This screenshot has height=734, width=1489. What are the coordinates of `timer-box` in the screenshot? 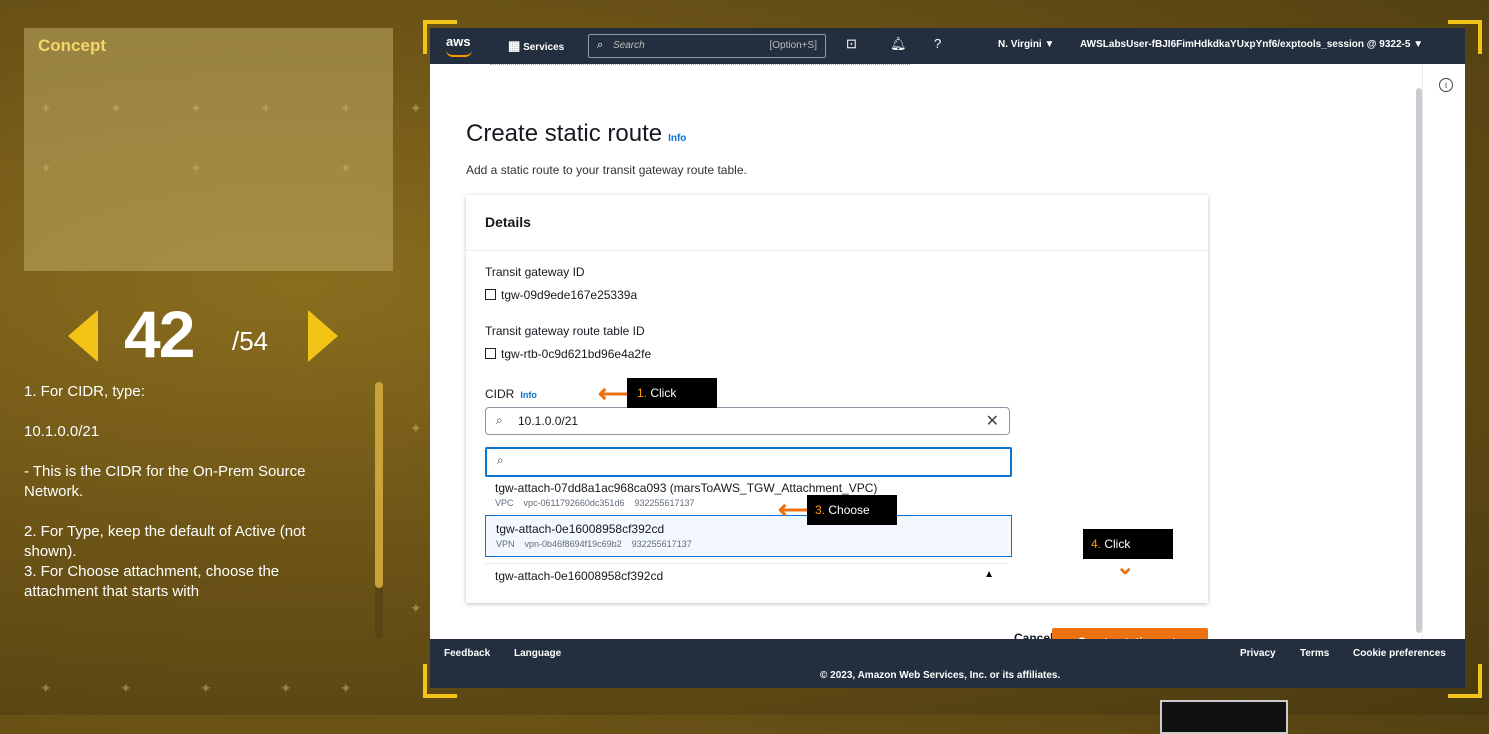 It's located at (1224, 717).